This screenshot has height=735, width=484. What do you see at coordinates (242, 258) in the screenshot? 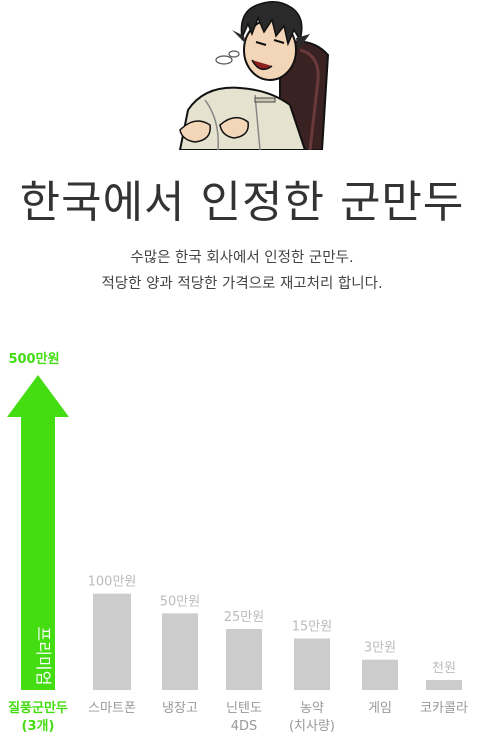
I see `subtitle-line-1: 수많은 한국 회사에서 인정한 군만두.` at bounding box center [242, 258].